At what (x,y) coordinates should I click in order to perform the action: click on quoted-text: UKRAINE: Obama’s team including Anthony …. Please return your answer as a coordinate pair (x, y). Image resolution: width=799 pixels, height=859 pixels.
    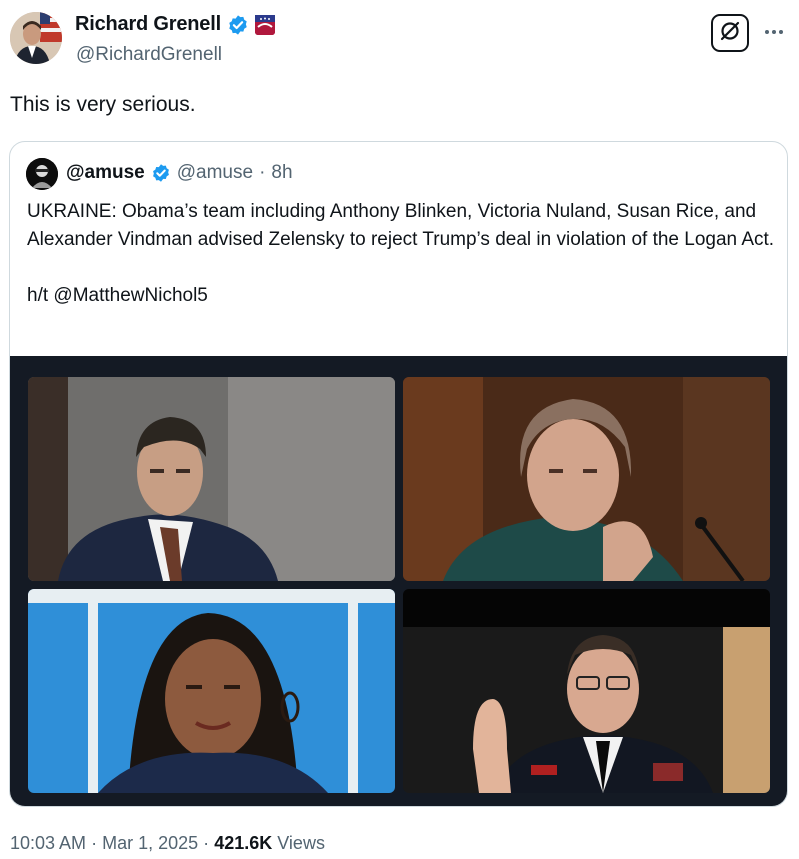
    Looking at the image, I should click on (401, 225).